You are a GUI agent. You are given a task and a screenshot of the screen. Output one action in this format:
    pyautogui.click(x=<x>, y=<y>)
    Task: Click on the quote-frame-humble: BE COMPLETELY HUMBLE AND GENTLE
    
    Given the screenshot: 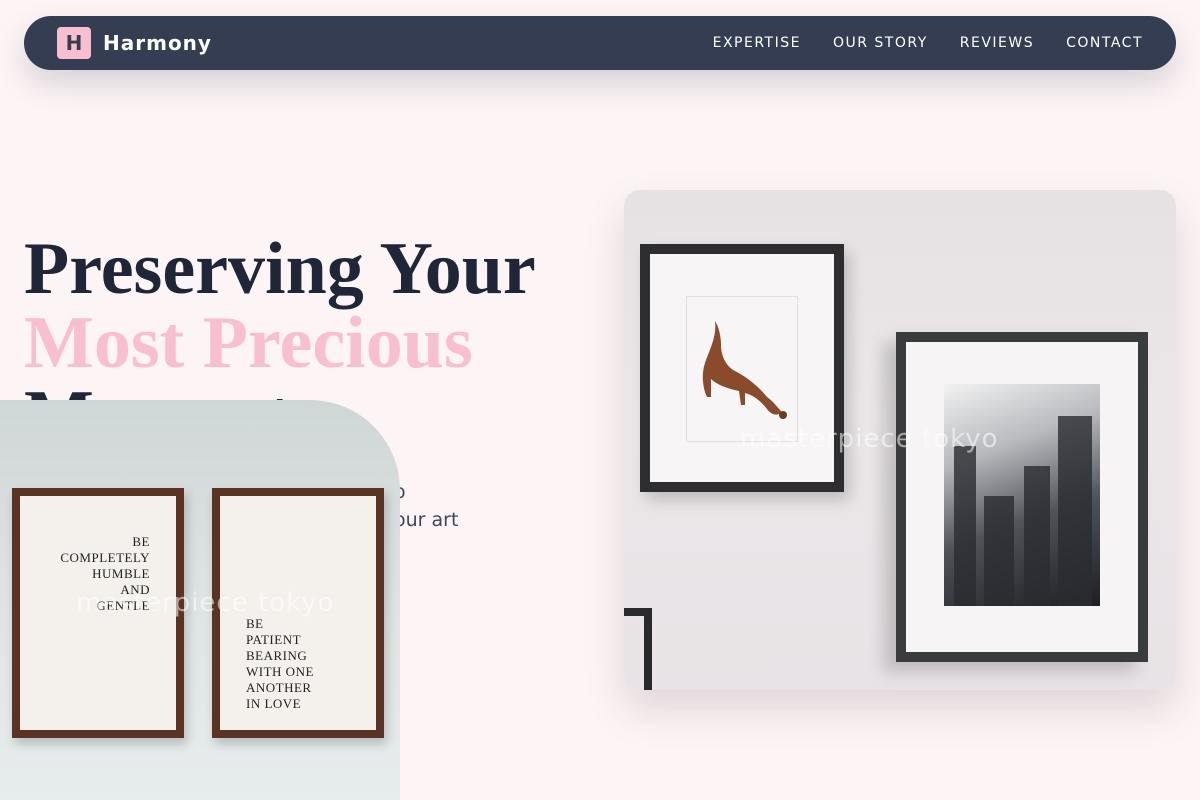 What is the action you would take?
    pyautogui.click(x=98, y=613)
    